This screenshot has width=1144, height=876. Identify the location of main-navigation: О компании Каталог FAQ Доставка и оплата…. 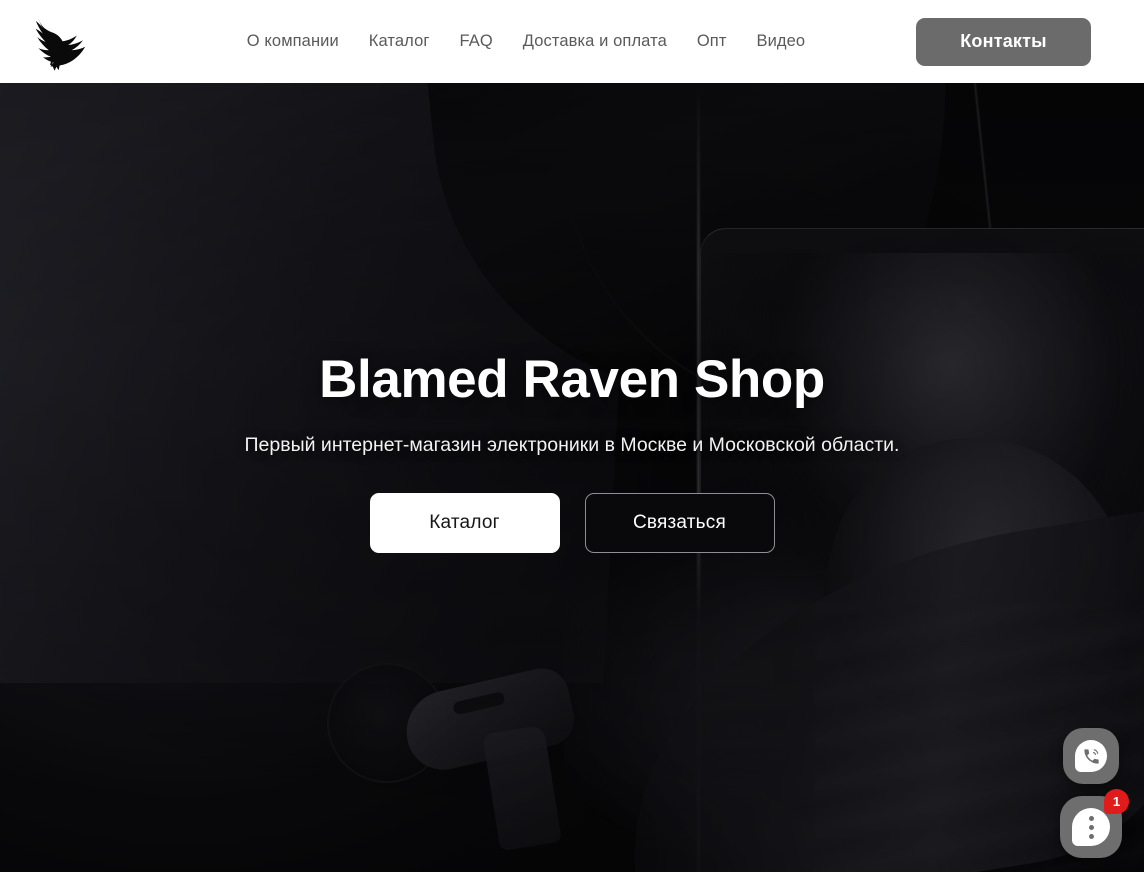
(526, 41).